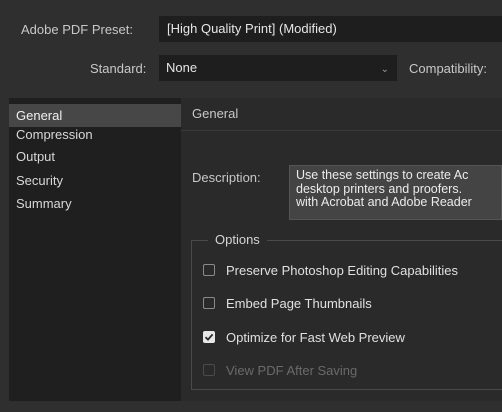 The image size is (502, 412). I want to click on sidebar-item-compression: Compression, so click(95, 134).